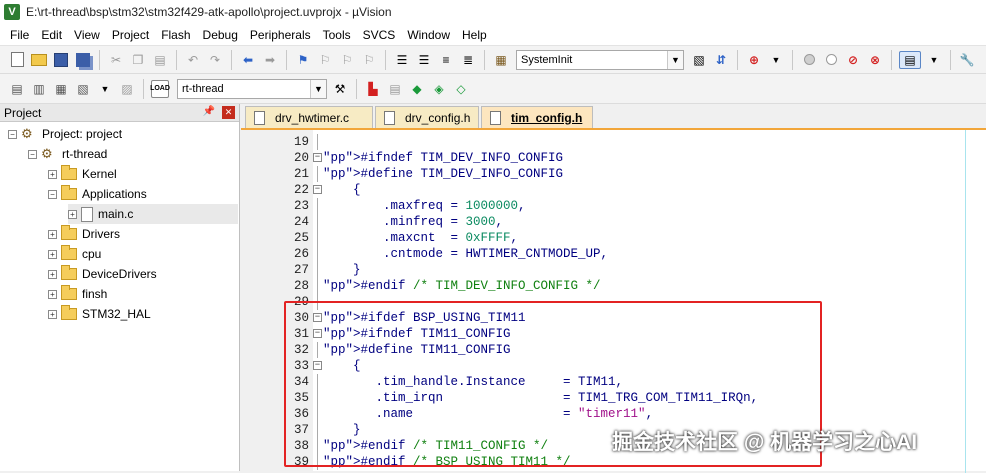 This screenshot has width=986, height=473. I want to click on indent-button: ☰, so click(402, 60).